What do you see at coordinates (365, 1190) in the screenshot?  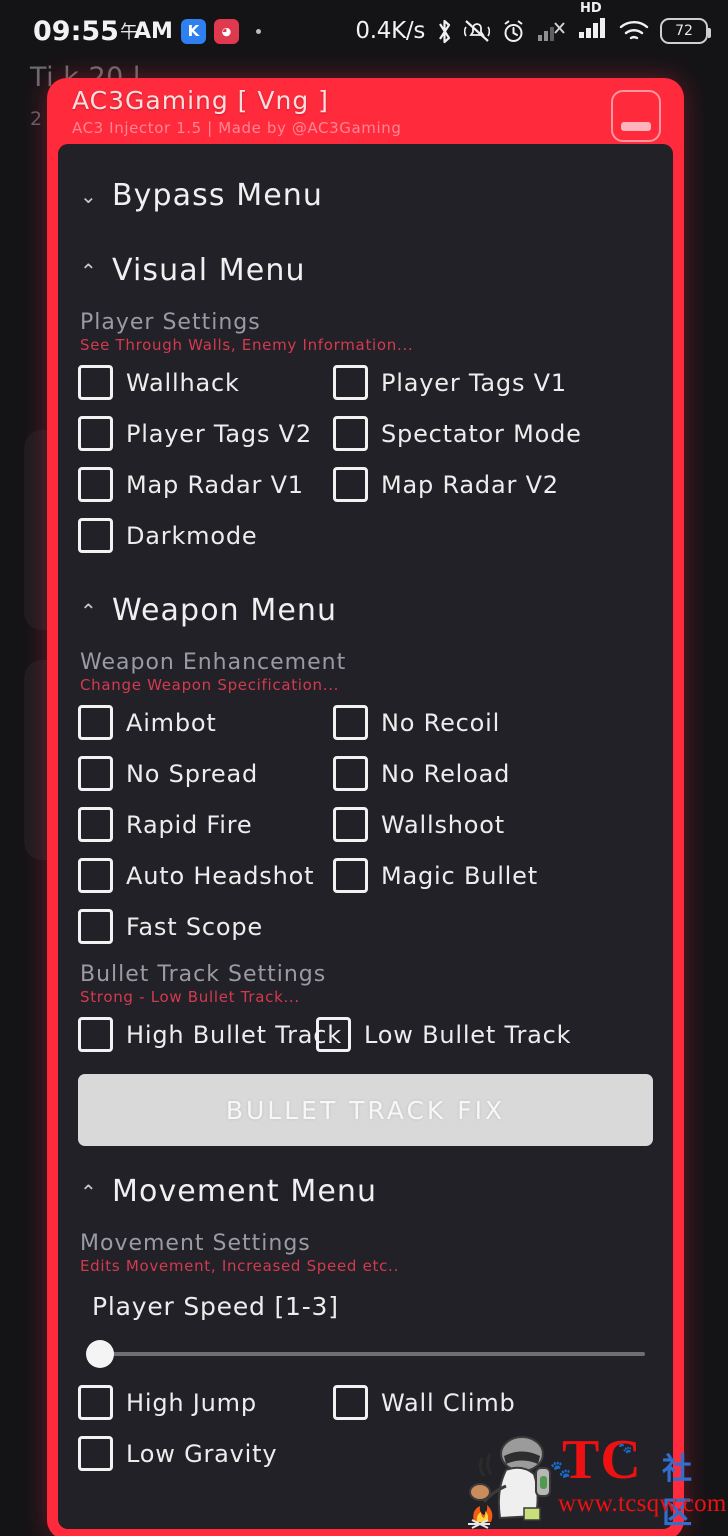 I see `section-header-movement-menu: ⌃ Movement Menu` at bounding box center [365, 1190].